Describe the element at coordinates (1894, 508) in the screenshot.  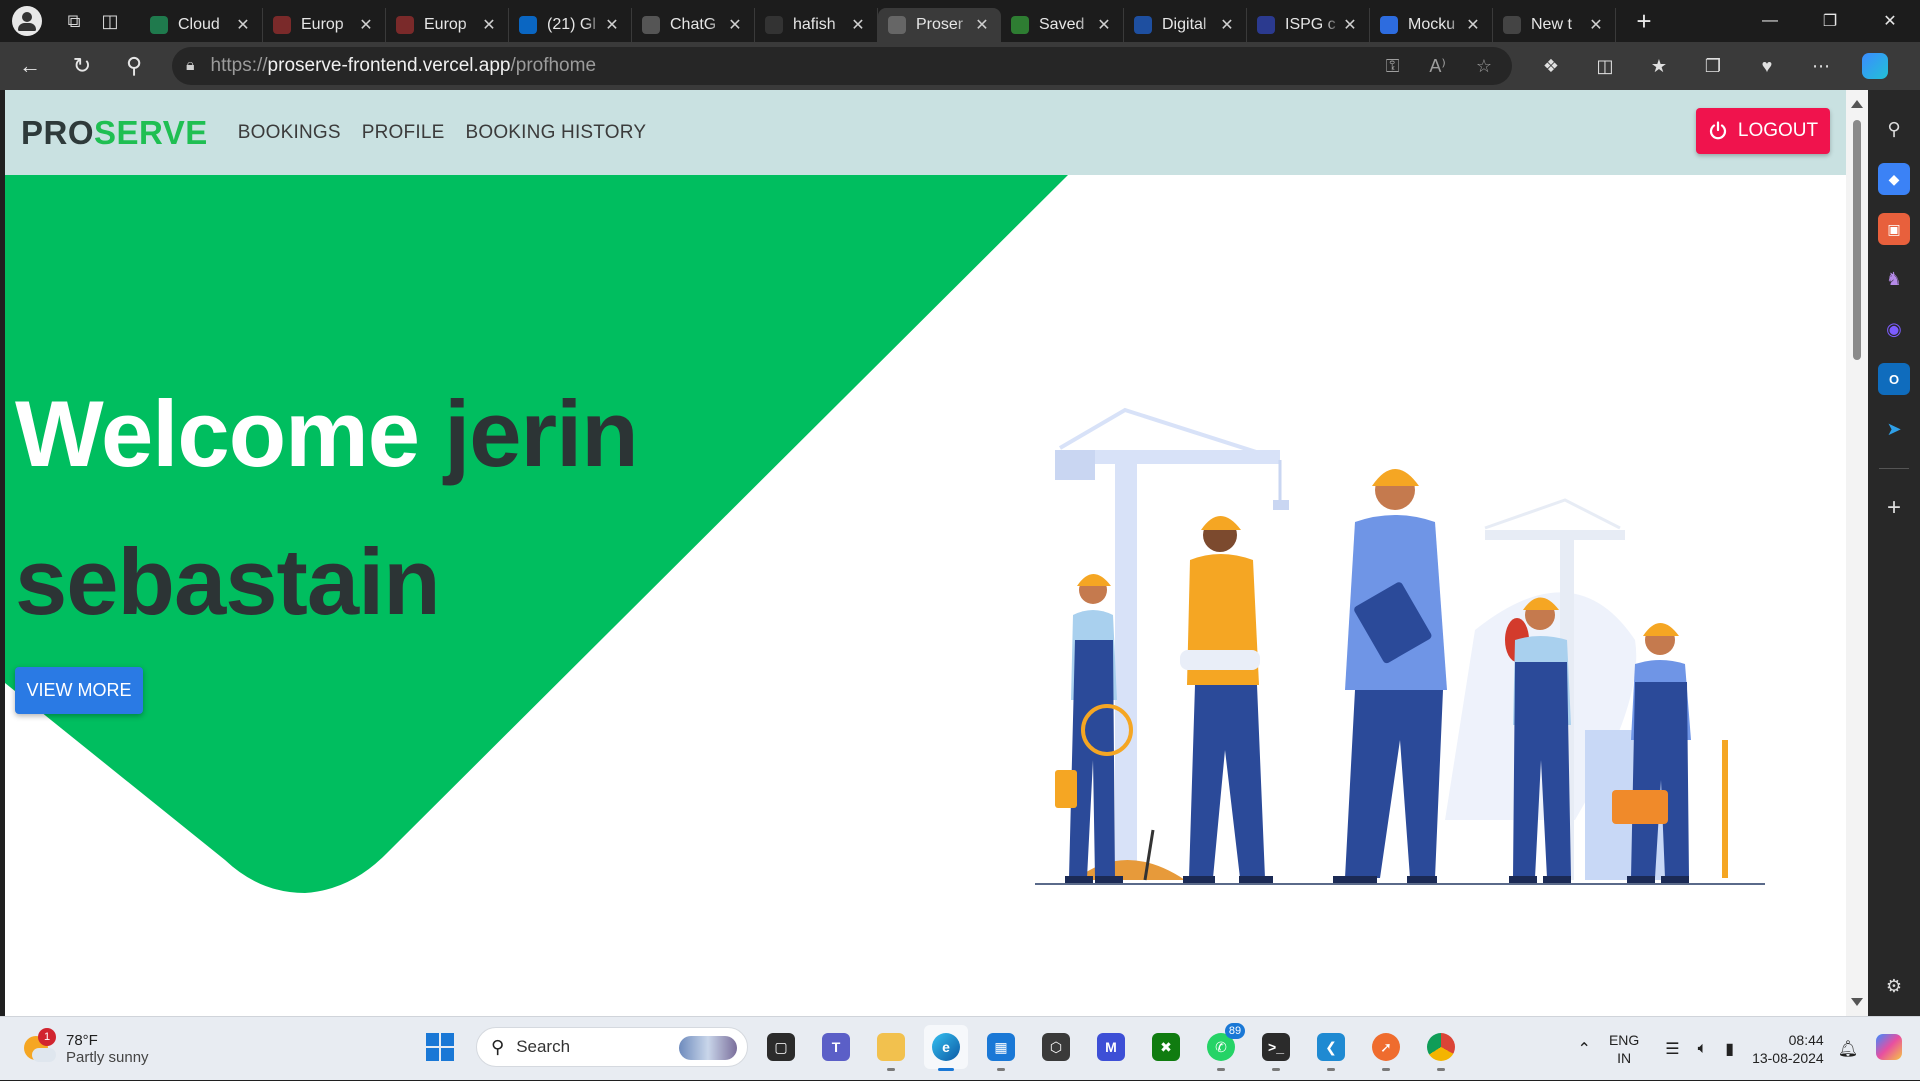
I see `sidebar-add-icon: +` at that location.